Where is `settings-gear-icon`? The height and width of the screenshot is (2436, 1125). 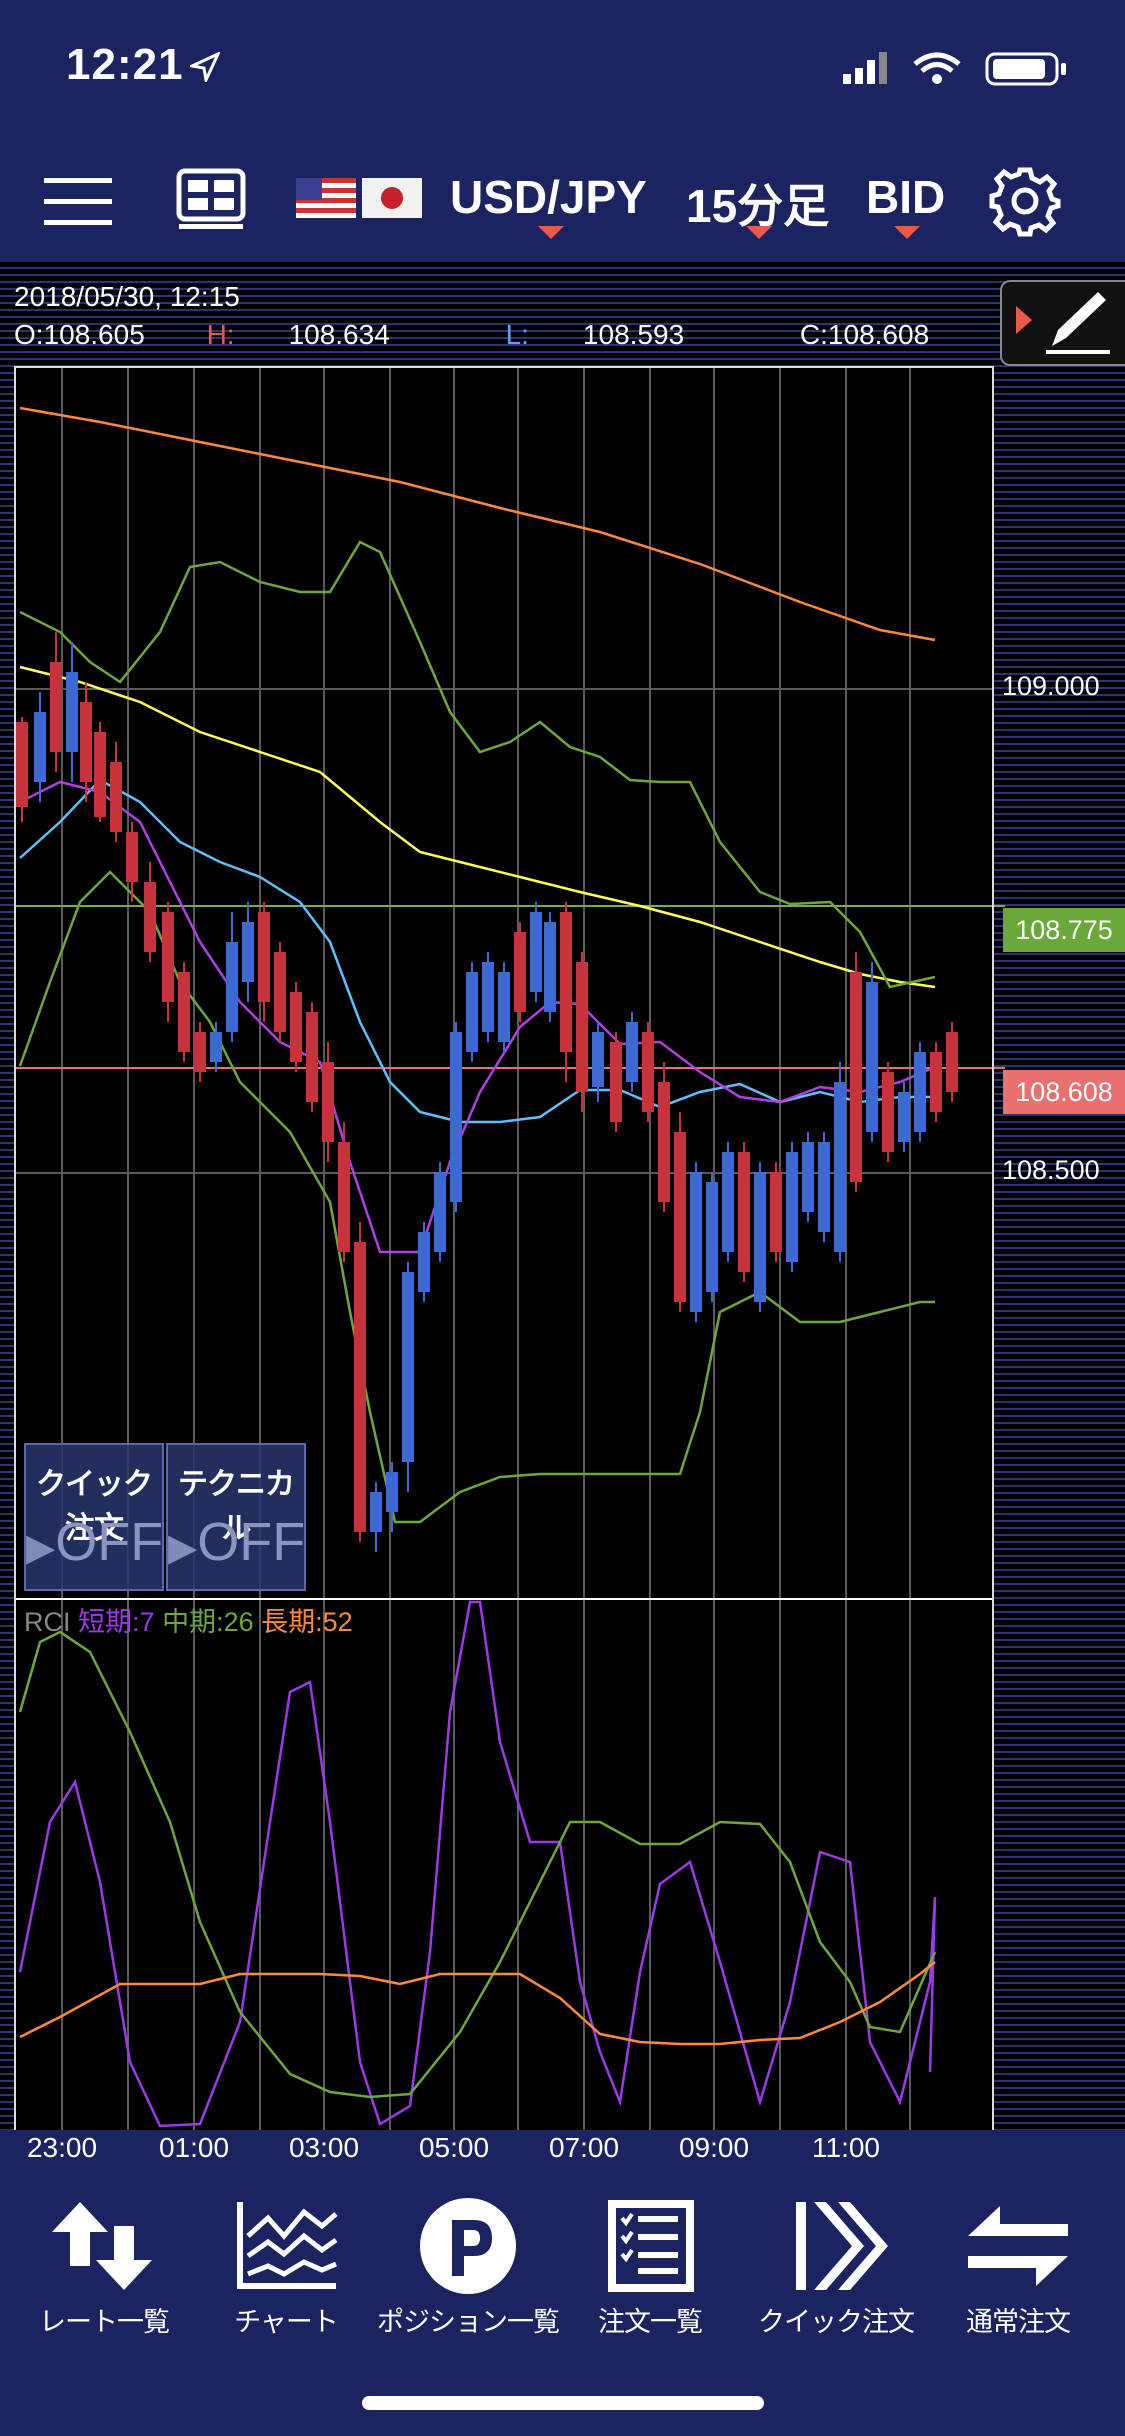 settings-gear-icon is located at coordinates (1025, 201).